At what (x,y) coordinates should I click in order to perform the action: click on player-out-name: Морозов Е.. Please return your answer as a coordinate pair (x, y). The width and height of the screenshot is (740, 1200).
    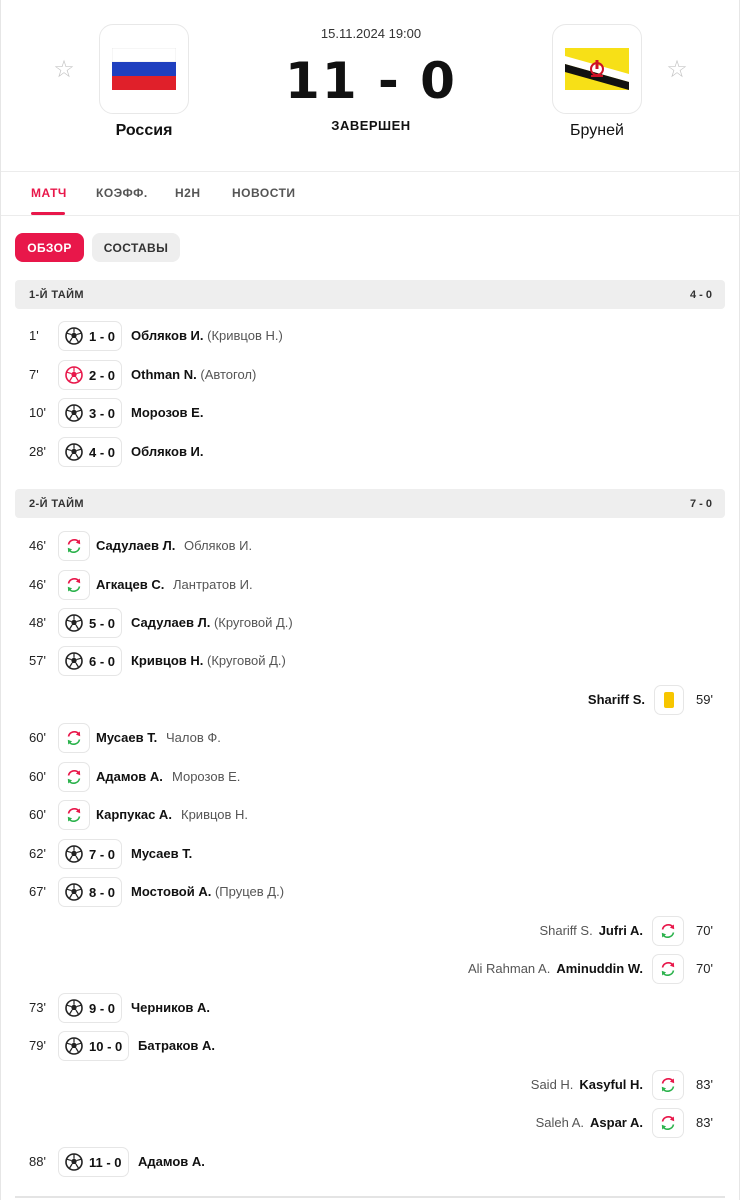
    Looking at the image, I should click on (206, 776).